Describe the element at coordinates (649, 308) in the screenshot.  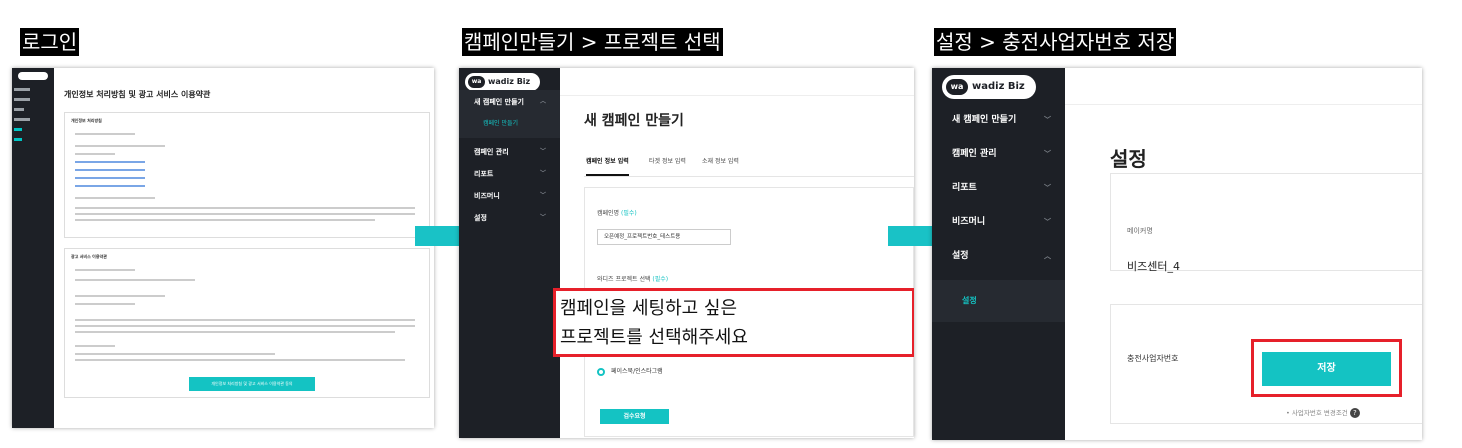
I see `callout-line: 캠페인을 세팅하고 싶은` at that location.